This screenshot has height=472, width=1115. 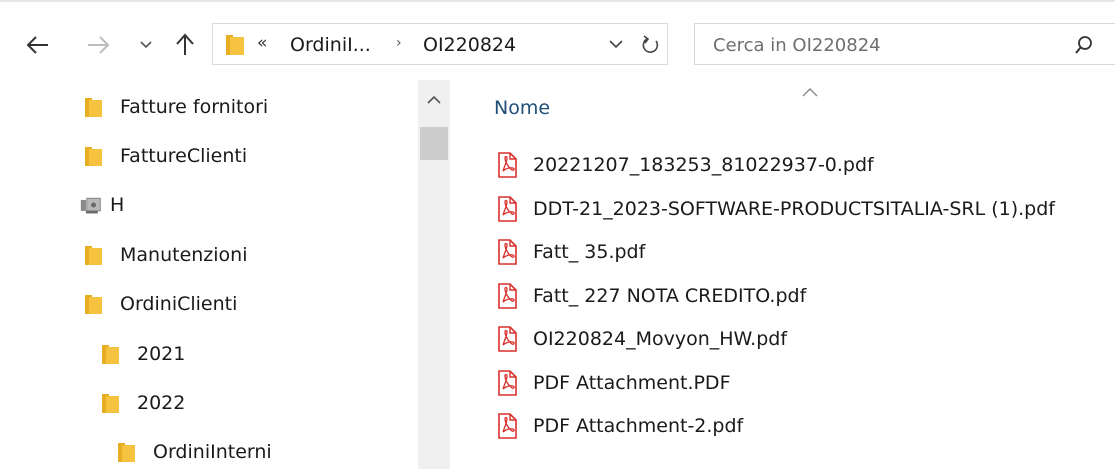 I want to click on file-row: Fatt_ 227 NOTA CREDITO.pdf, so click(x=651, y=296).